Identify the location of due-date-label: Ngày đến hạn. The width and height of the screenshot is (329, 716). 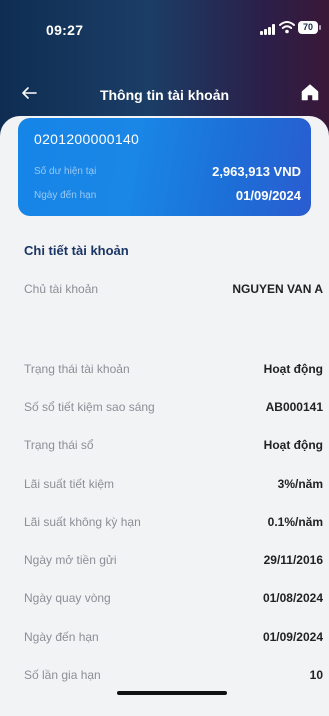
(65, 195).